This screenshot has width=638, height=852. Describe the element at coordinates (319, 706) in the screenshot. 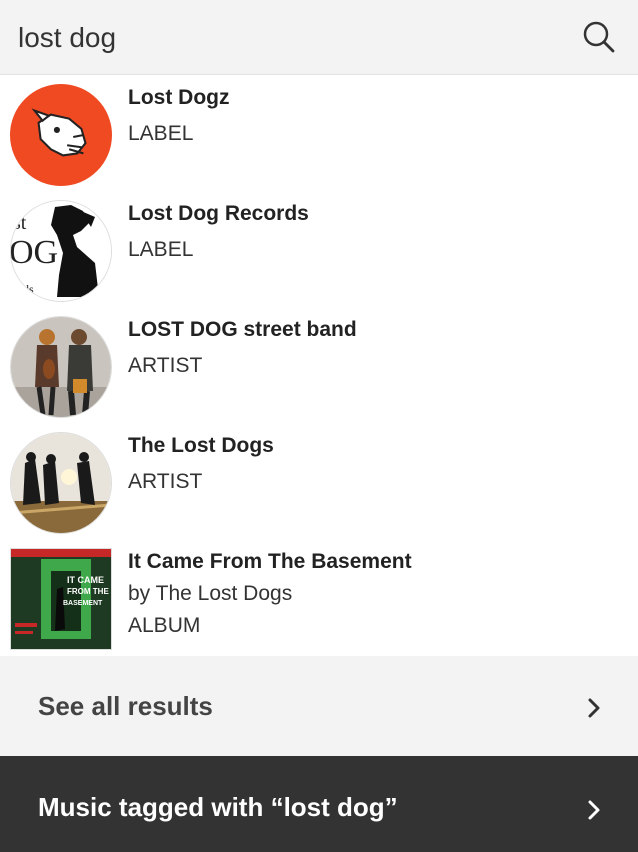

I see `see-all-results-button: See all results` at that location.